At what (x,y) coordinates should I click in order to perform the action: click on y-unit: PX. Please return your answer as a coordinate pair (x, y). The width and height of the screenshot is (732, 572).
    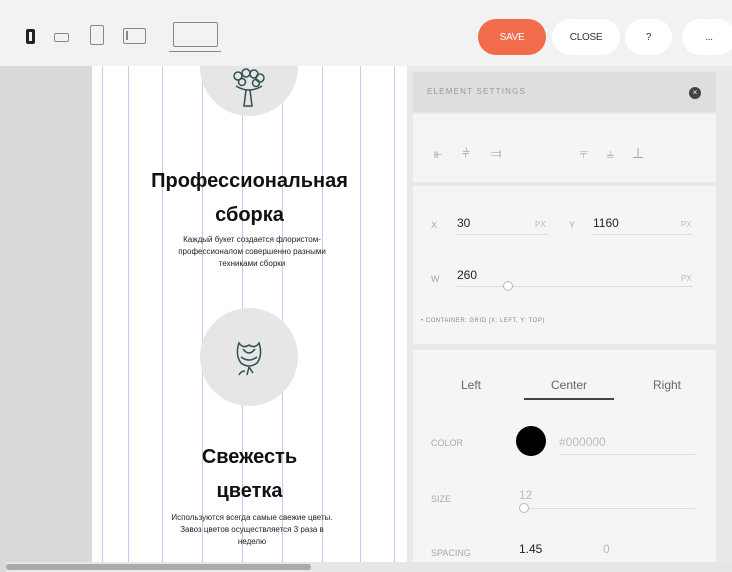
    Looking at the image, I should click on (686, 224).